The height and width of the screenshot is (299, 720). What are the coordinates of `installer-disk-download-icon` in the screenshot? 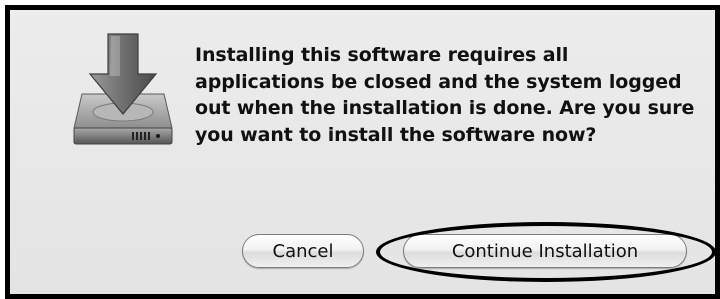 It's located at (123, 92).